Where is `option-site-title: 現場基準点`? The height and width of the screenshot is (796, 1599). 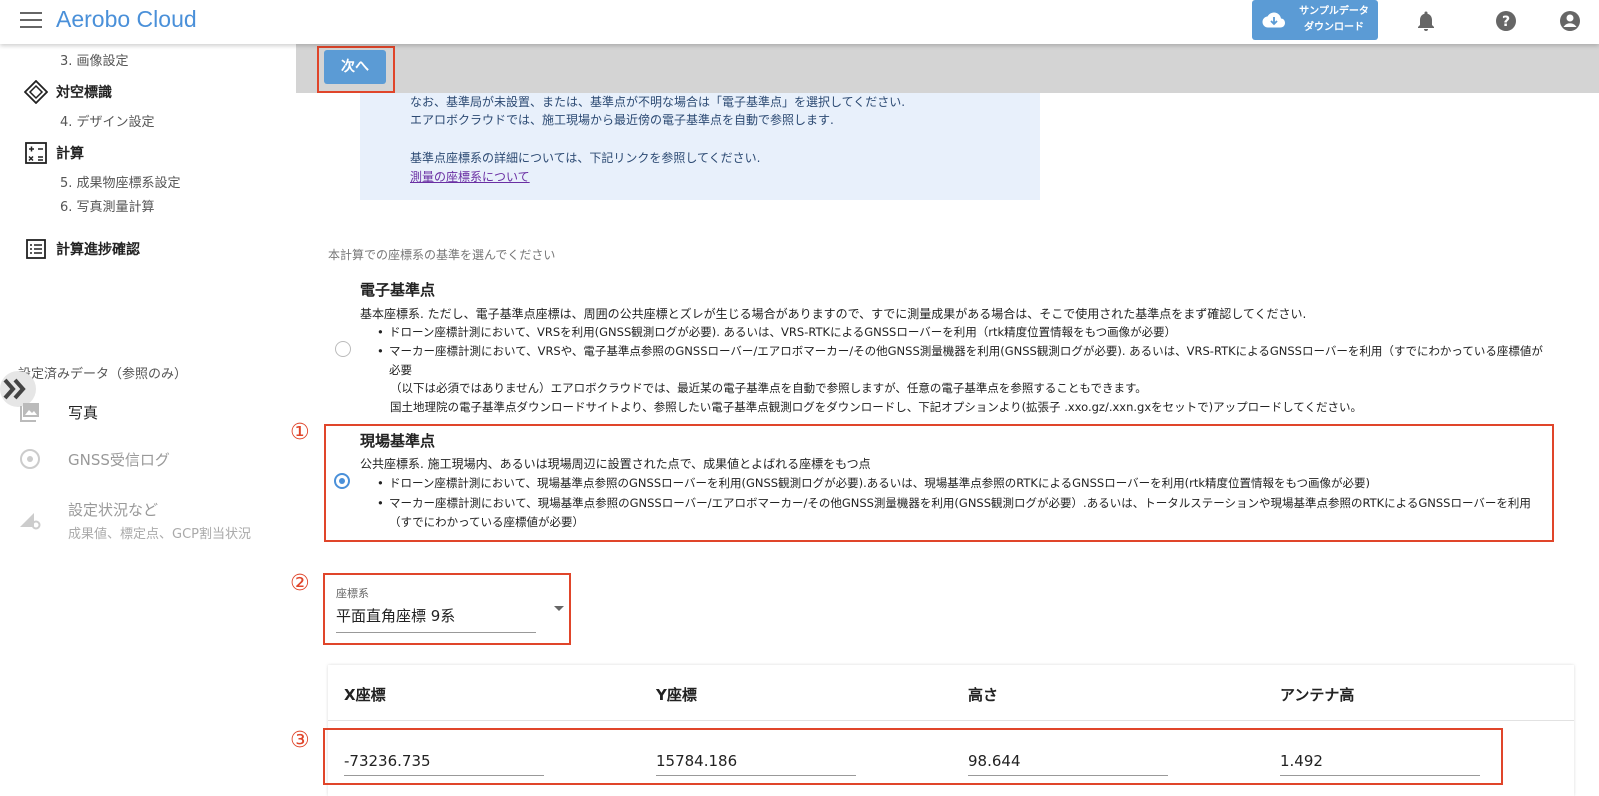
option-site-title: 現場基準点 is located at coordinates (398, 441).